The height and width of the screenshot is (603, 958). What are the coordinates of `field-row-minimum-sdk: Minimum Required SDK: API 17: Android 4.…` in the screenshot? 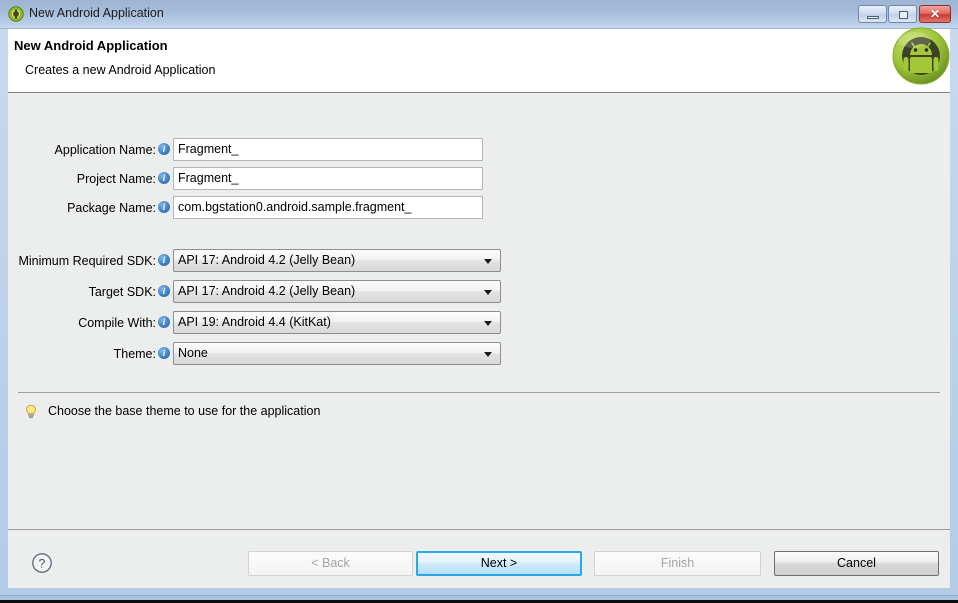 It's located at (263, 261).